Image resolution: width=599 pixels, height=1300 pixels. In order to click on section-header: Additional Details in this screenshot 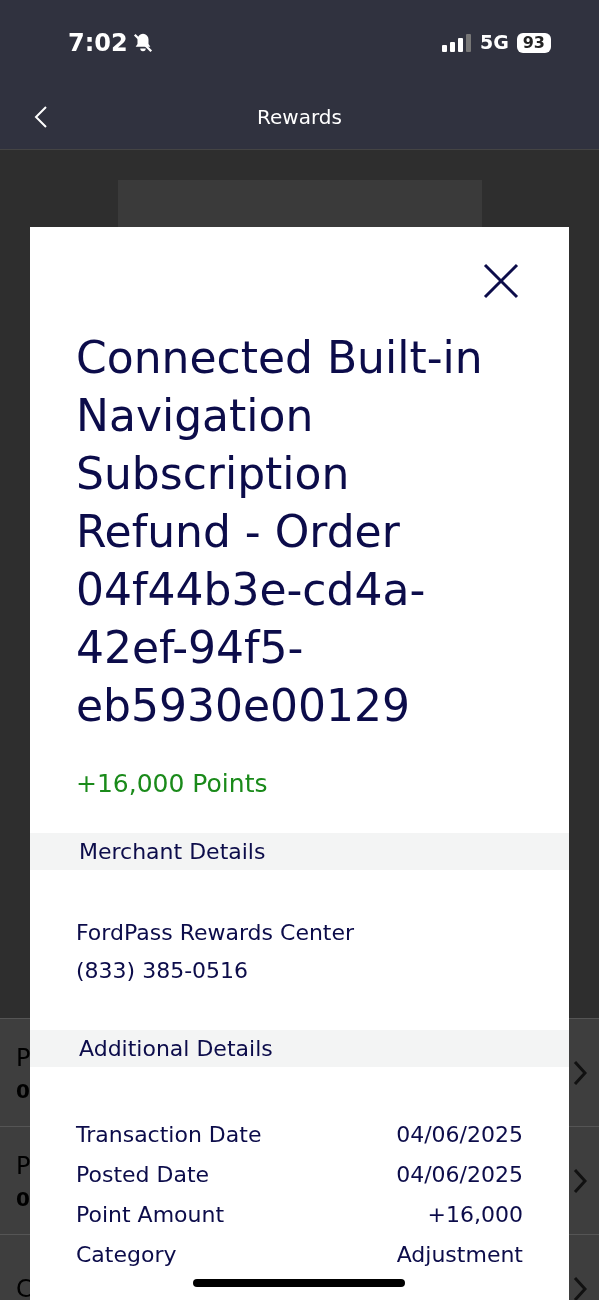, I will do `click(299, 1048)`.